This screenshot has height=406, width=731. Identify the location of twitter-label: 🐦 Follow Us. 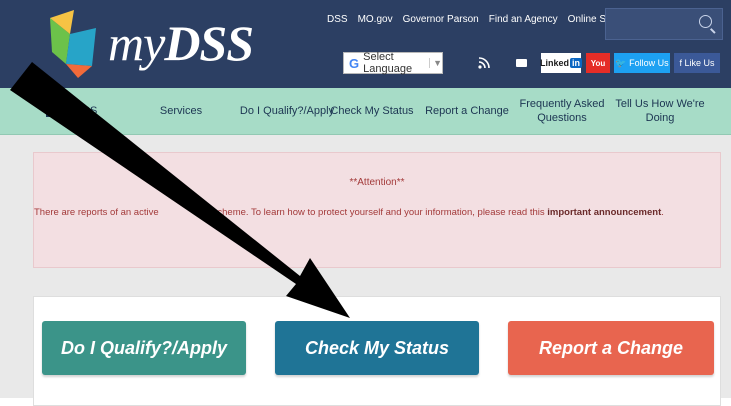
(642, 62).